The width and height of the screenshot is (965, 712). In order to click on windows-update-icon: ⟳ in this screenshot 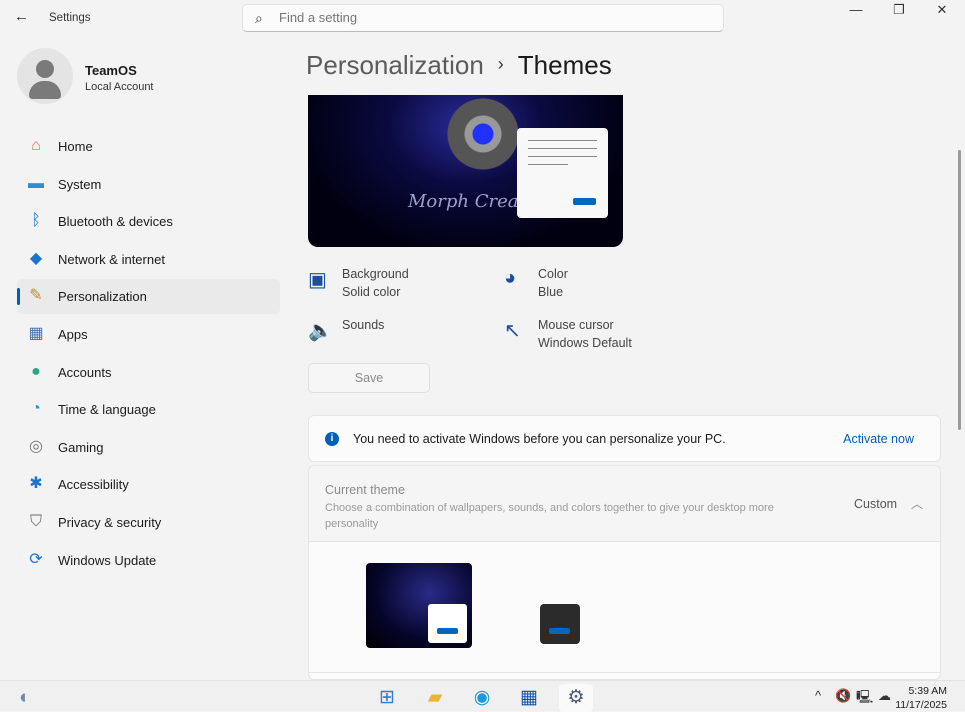, I will do `click(36, 559)`.